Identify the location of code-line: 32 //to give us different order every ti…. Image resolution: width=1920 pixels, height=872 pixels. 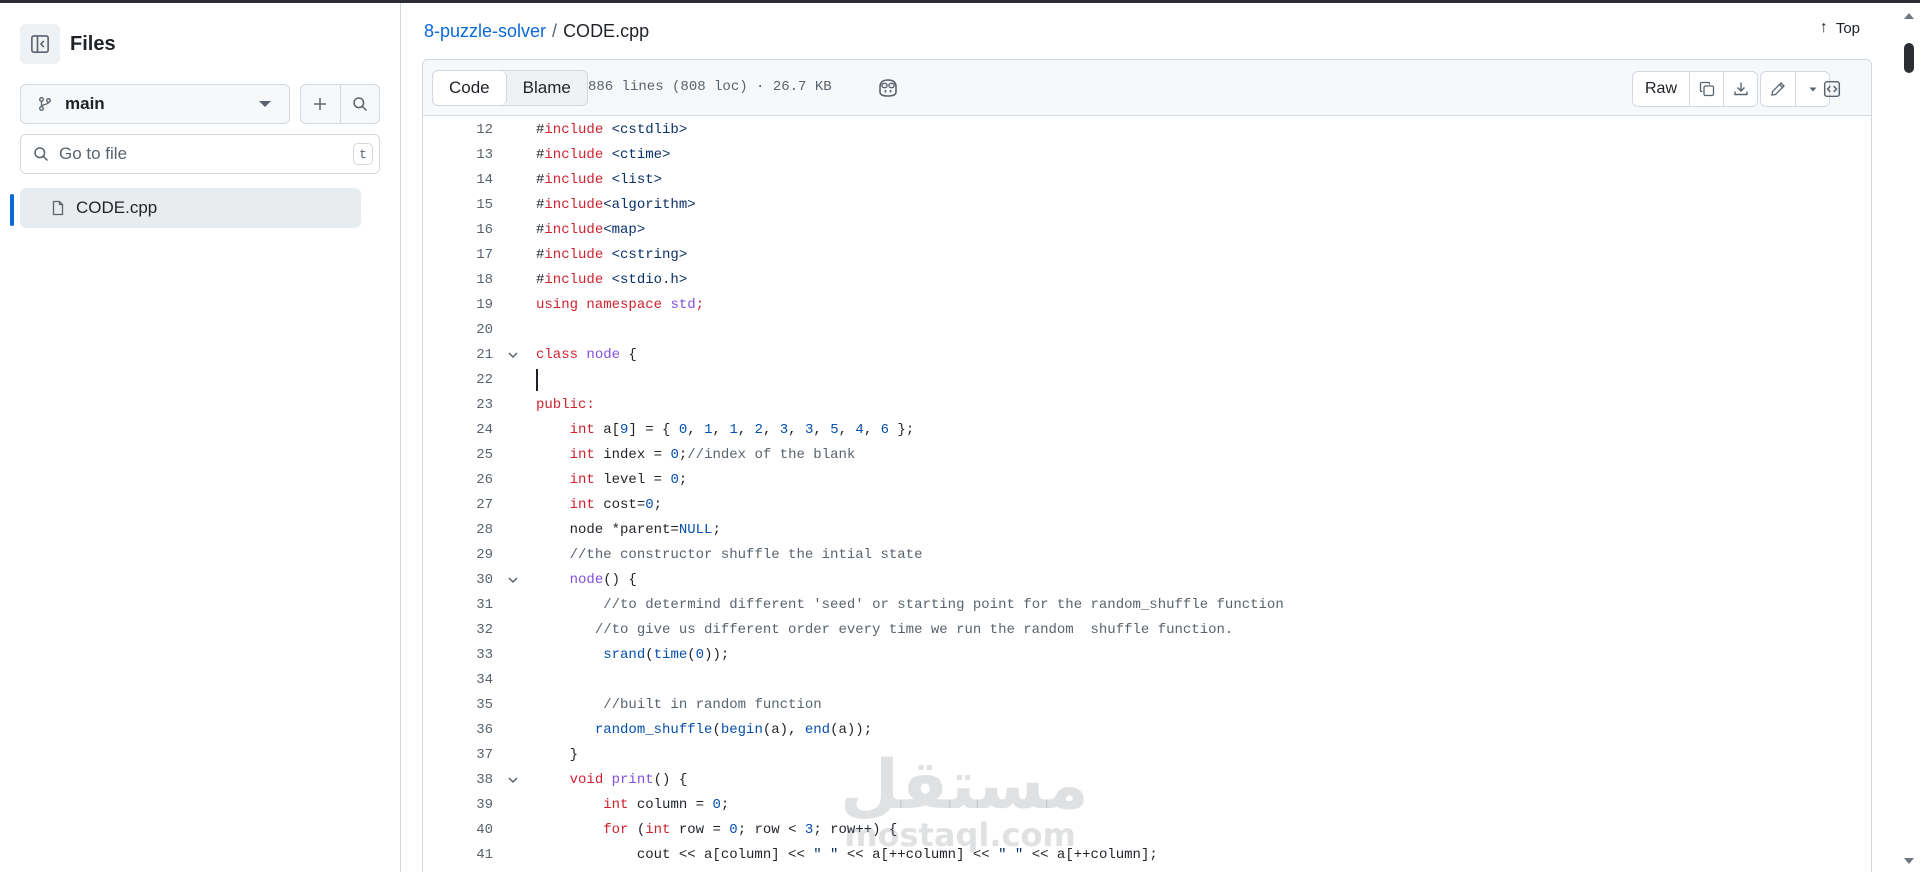
(1147, 629).